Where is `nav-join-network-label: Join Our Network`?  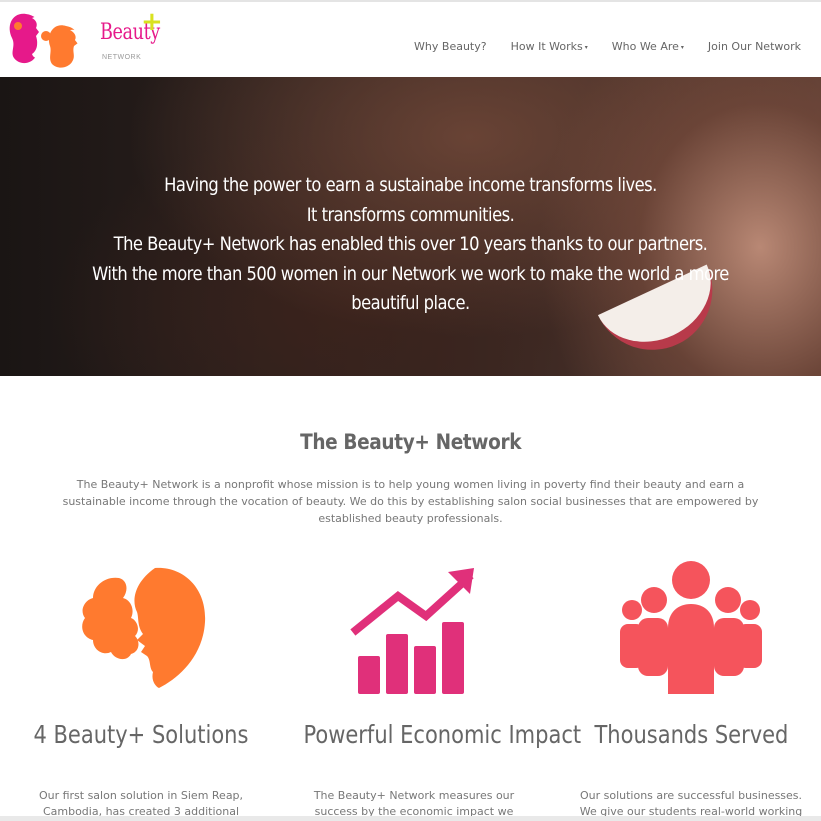
nav-join-network-label: Join Our Network is located at coordinates (754, 46).